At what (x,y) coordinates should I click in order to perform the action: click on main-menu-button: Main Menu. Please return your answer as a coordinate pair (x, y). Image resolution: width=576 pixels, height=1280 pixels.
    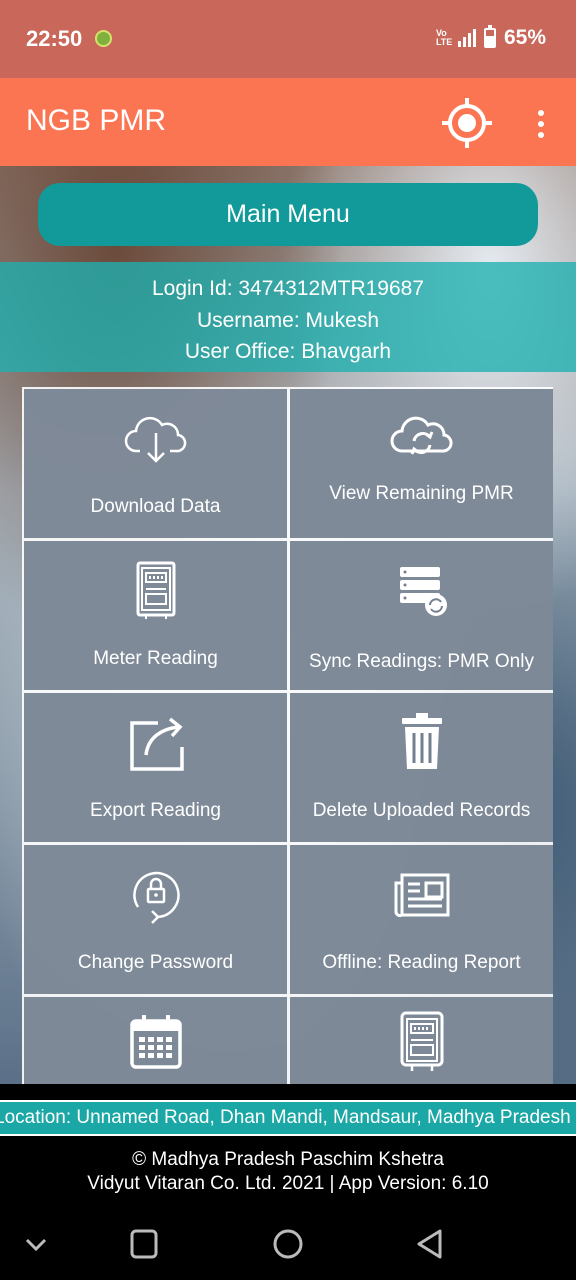
    Looking at the image, I should click on (288, 214).